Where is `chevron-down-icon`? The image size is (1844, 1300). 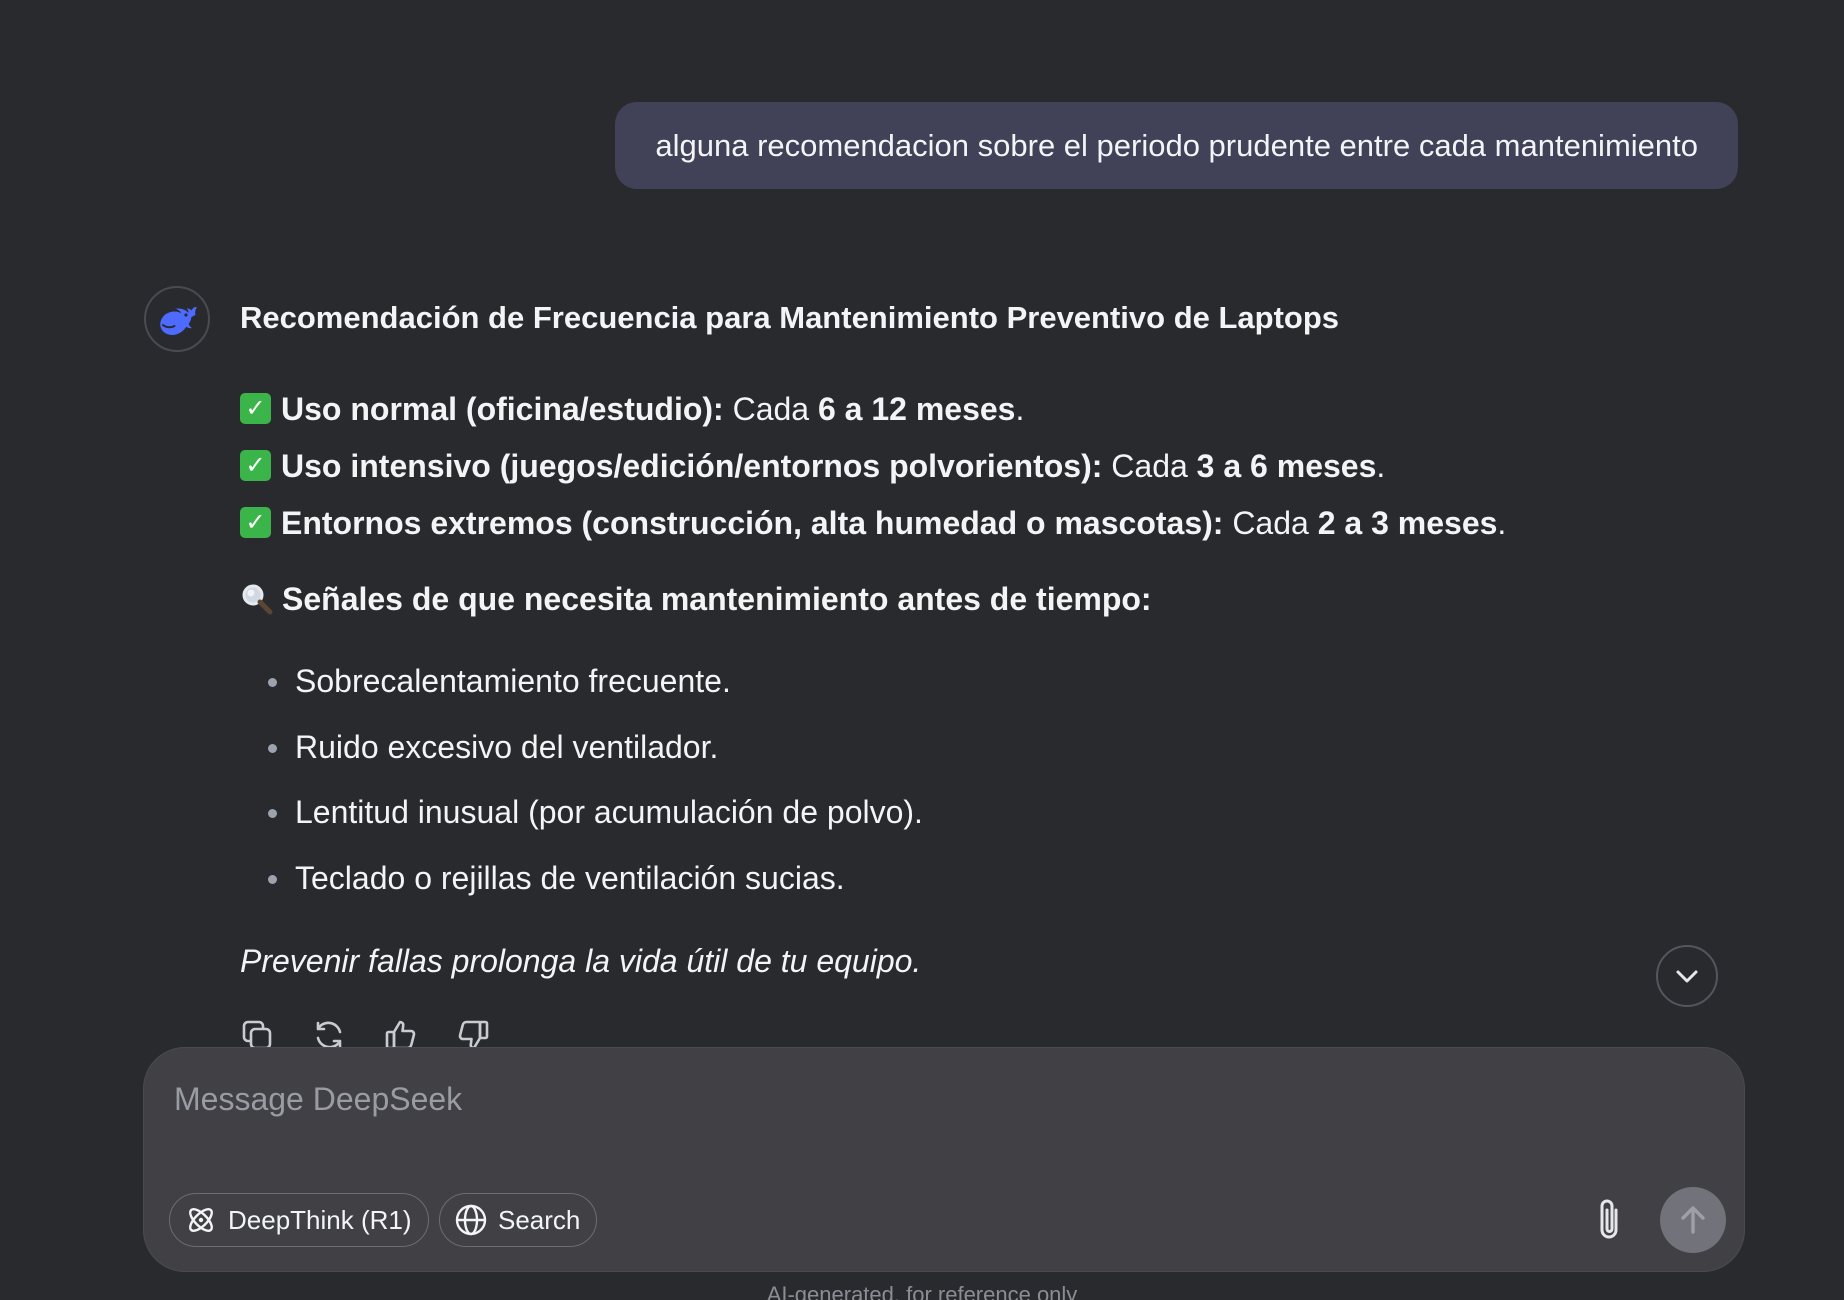 chevron-down-icon is located at coordinates (1687, 976).